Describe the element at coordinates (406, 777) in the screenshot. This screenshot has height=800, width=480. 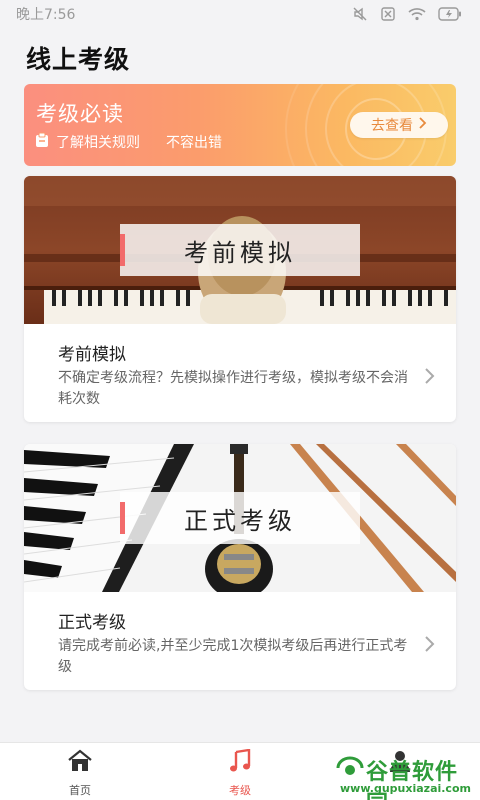
I see `watermark: 谷普软件园 www.gupuxiazai.com` at that location.